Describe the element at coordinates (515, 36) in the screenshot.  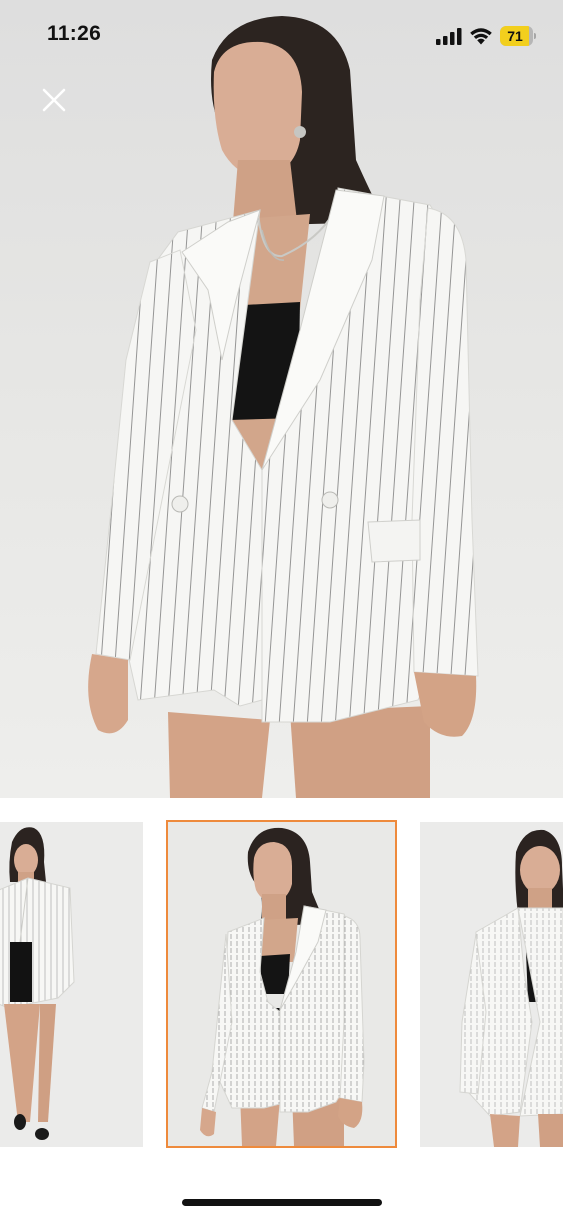
I see `battery-percentage: 71` at that location.